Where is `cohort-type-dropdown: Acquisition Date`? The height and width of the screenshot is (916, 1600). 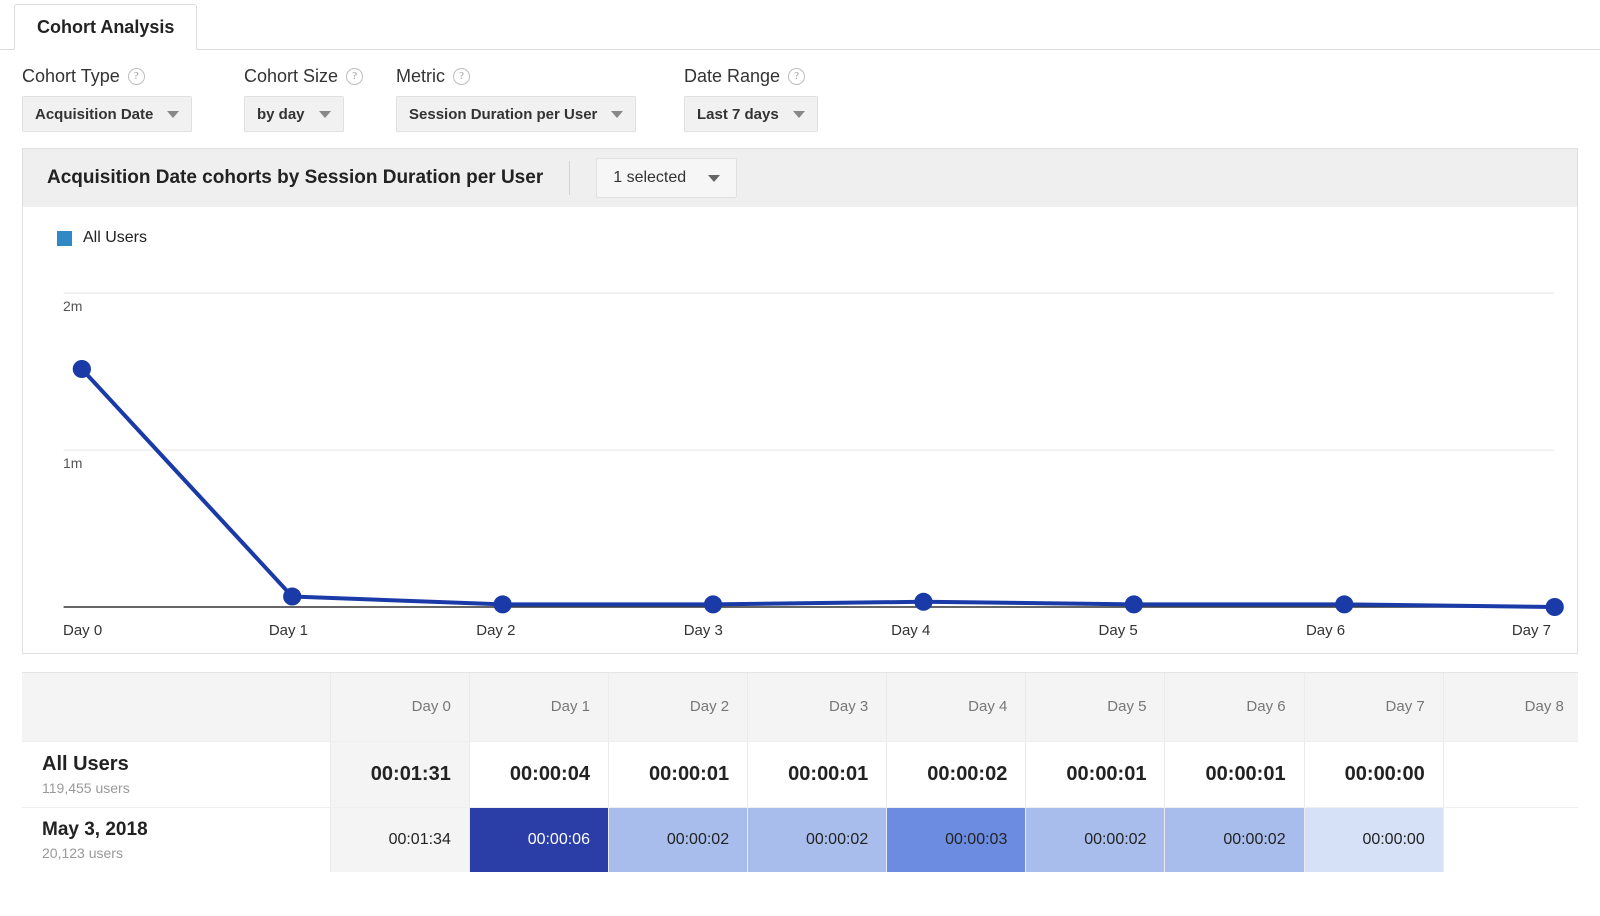
cohort-type-dropdown: Acquisition Date is located at coordinates (107, 114).